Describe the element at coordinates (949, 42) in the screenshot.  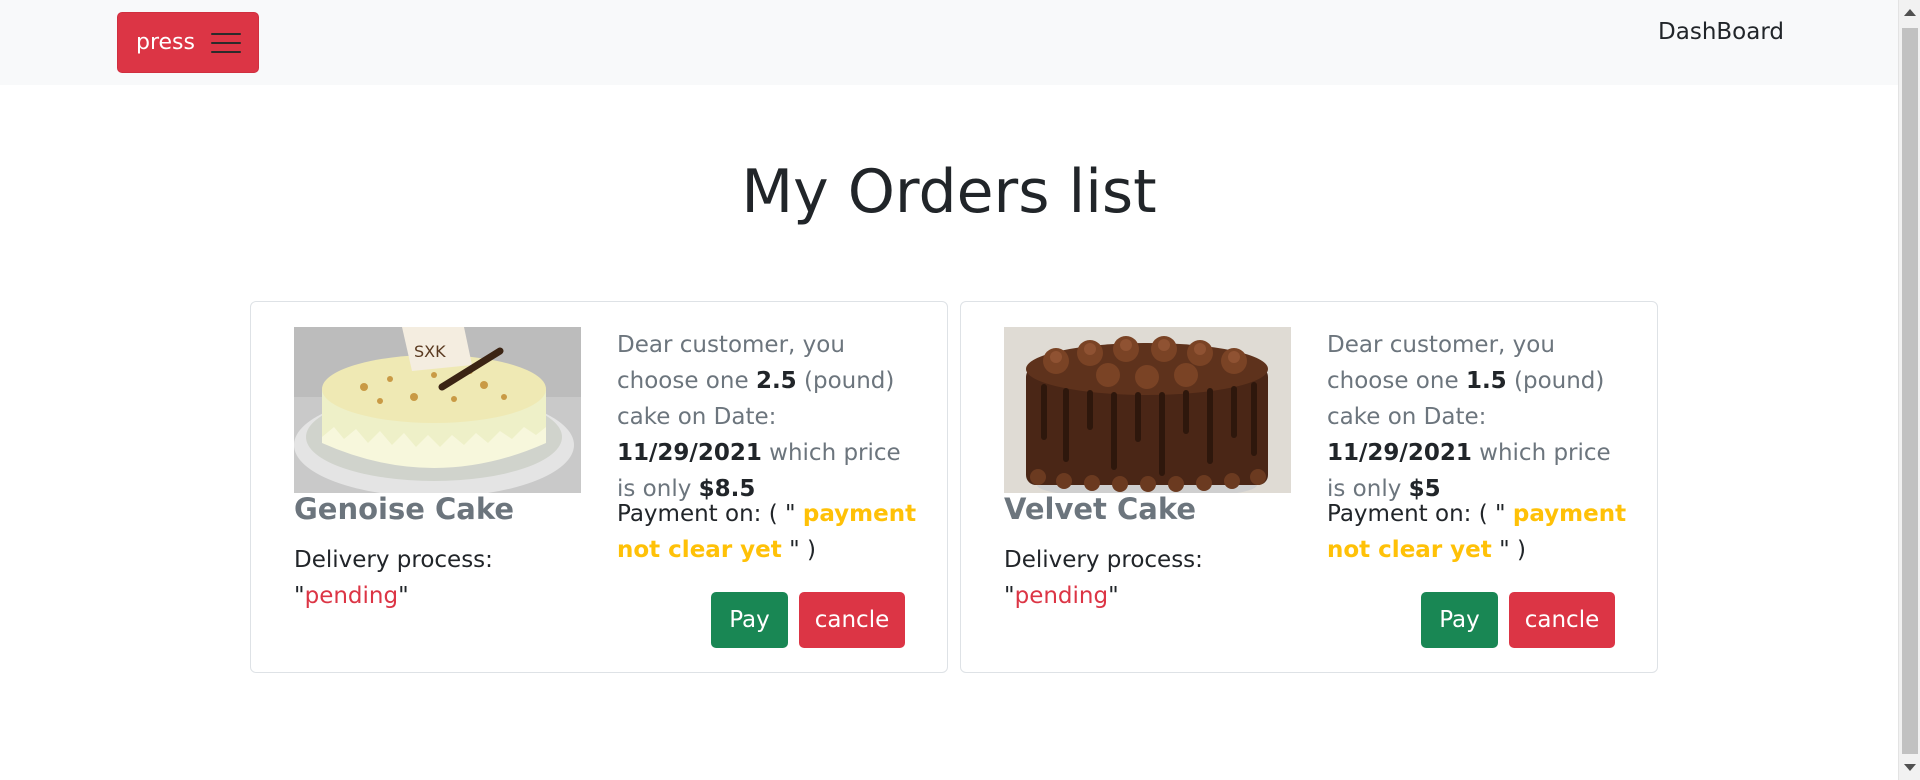
I see `navbar: press DashBoard` at that location.